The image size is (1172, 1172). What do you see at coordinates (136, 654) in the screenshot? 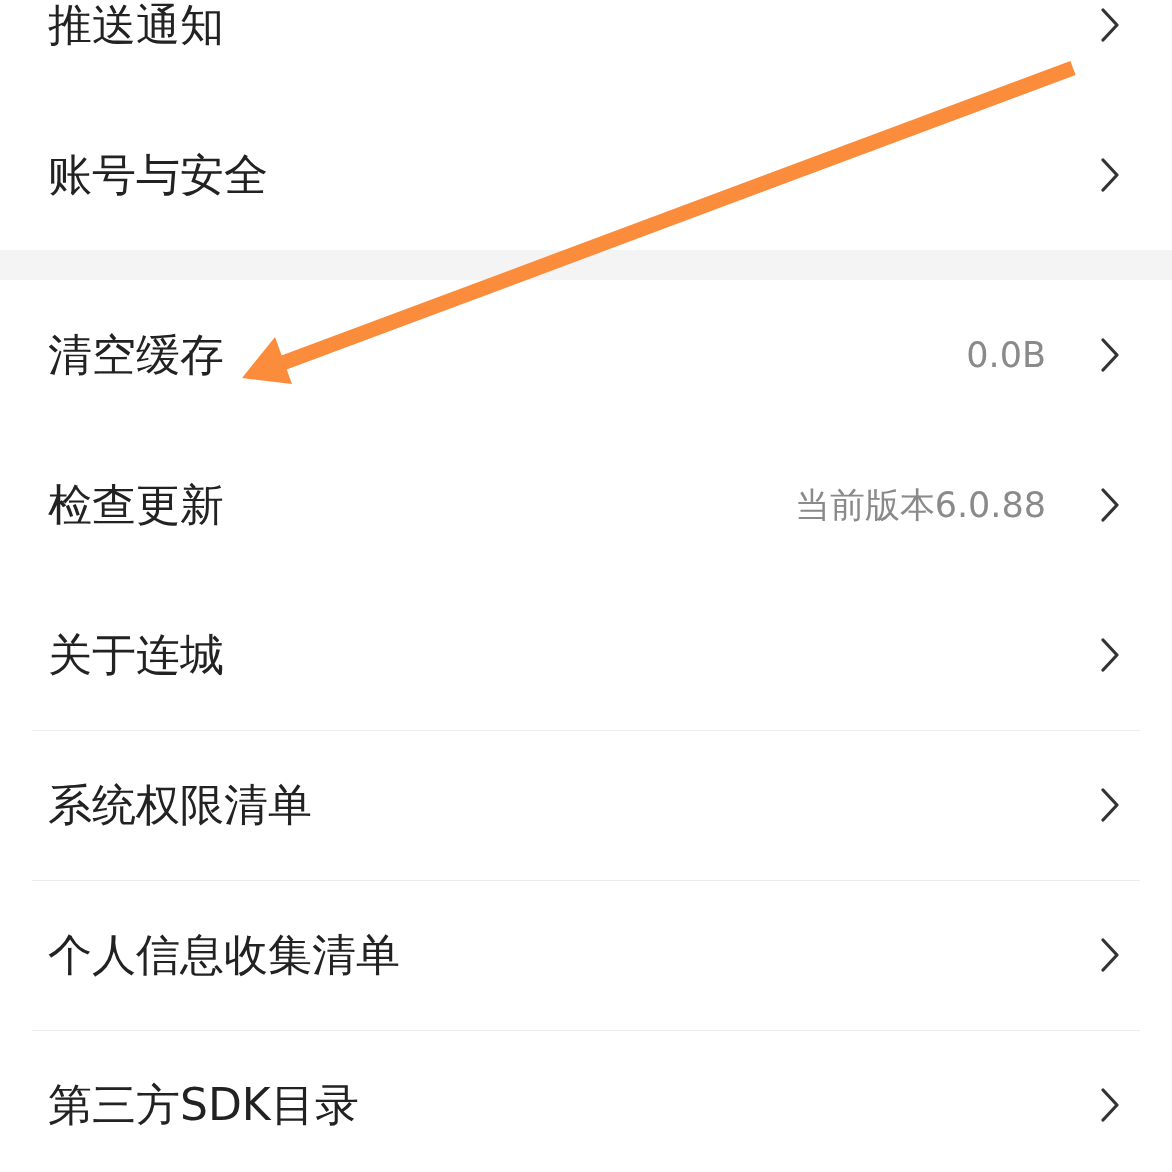
I see `row-label: 关于连城` at bounding box center [136, 654].